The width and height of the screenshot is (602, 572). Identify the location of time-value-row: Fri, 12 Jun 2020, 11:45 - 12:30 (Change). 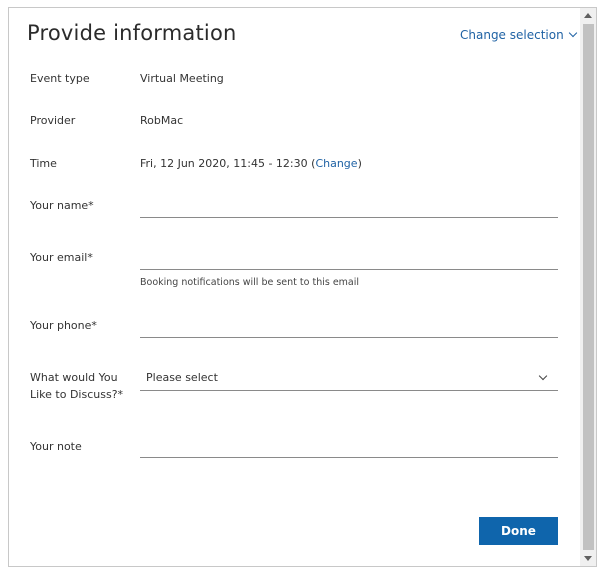
(251, 164).